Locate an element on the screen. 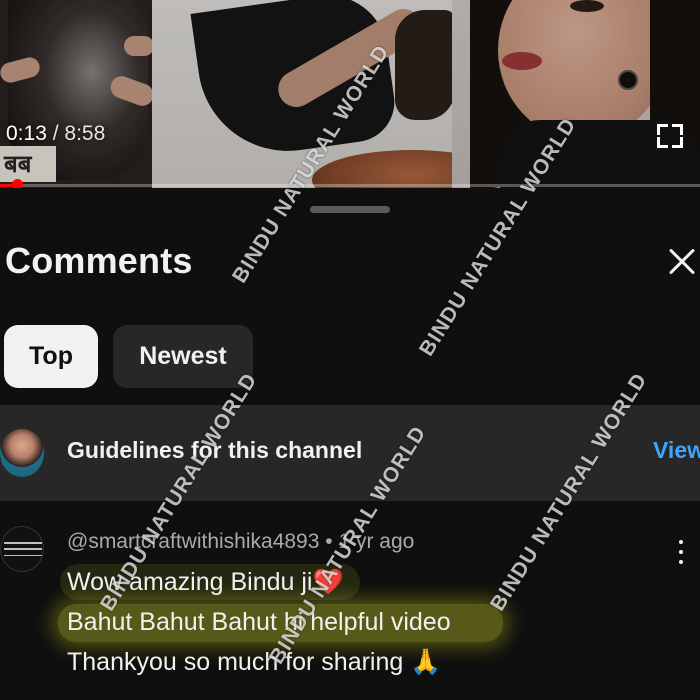 This screenshot has width=700, height=700. guidelines-view-link: View is located at coordinates (676, 450).